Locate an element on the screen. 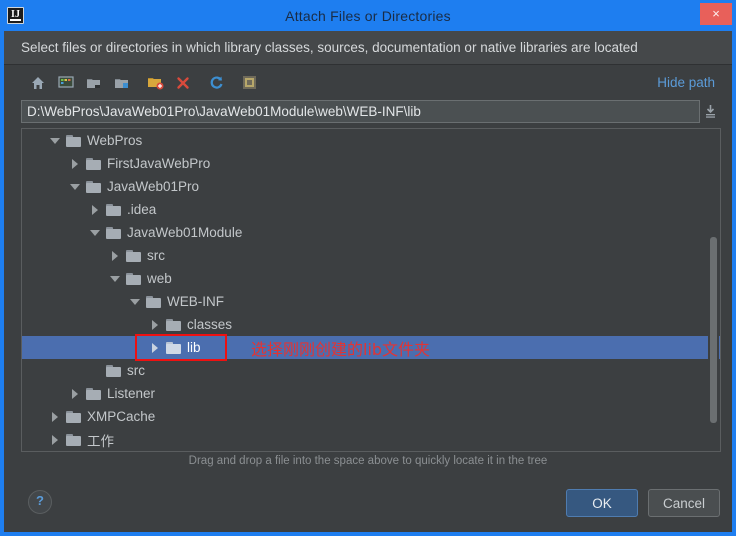  window-title: Attach Files or Directories is located at coordinates (368, 15).